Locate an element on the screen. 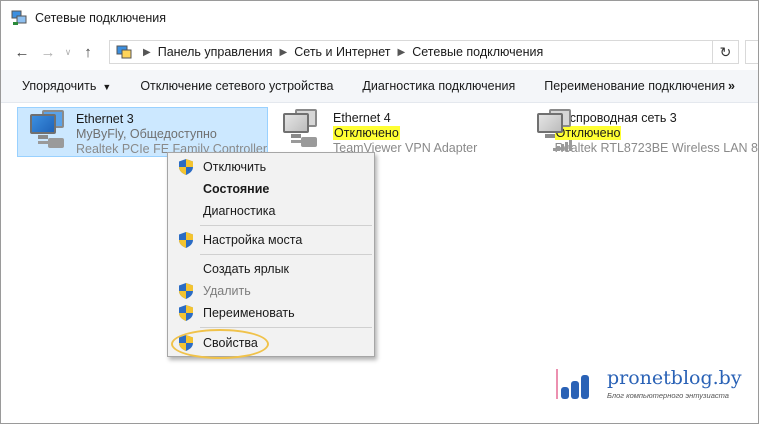  connection-status: MyByFly, Общедоступно is located at coordinates (146, 134).